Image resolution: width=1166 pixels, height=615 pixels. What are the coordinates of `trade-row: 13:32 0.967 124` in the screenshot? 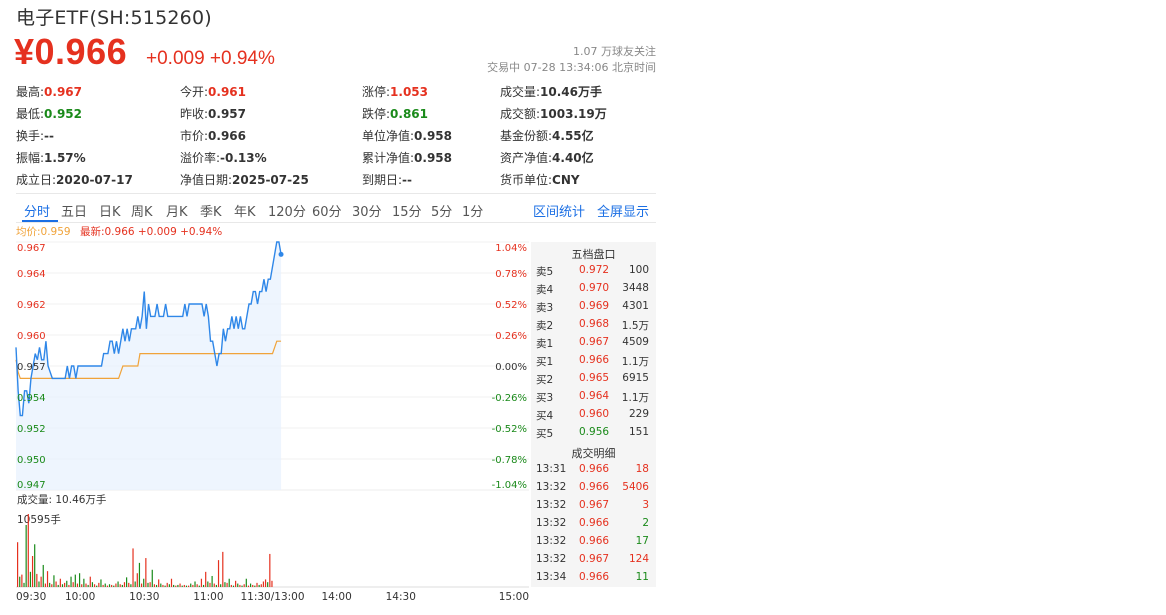 It's located at (593, 559).